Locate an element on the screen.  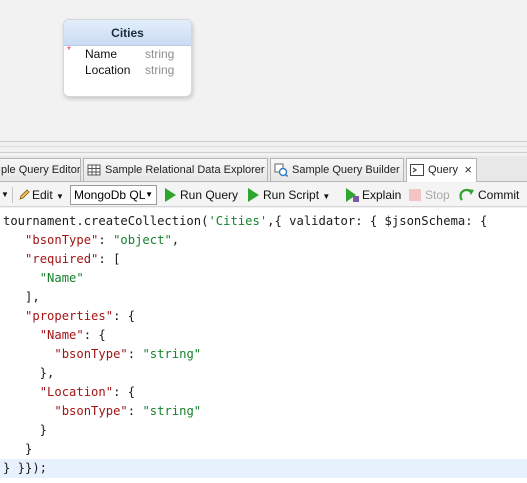
stop-label: Stop is located at coordinates (437, 195).